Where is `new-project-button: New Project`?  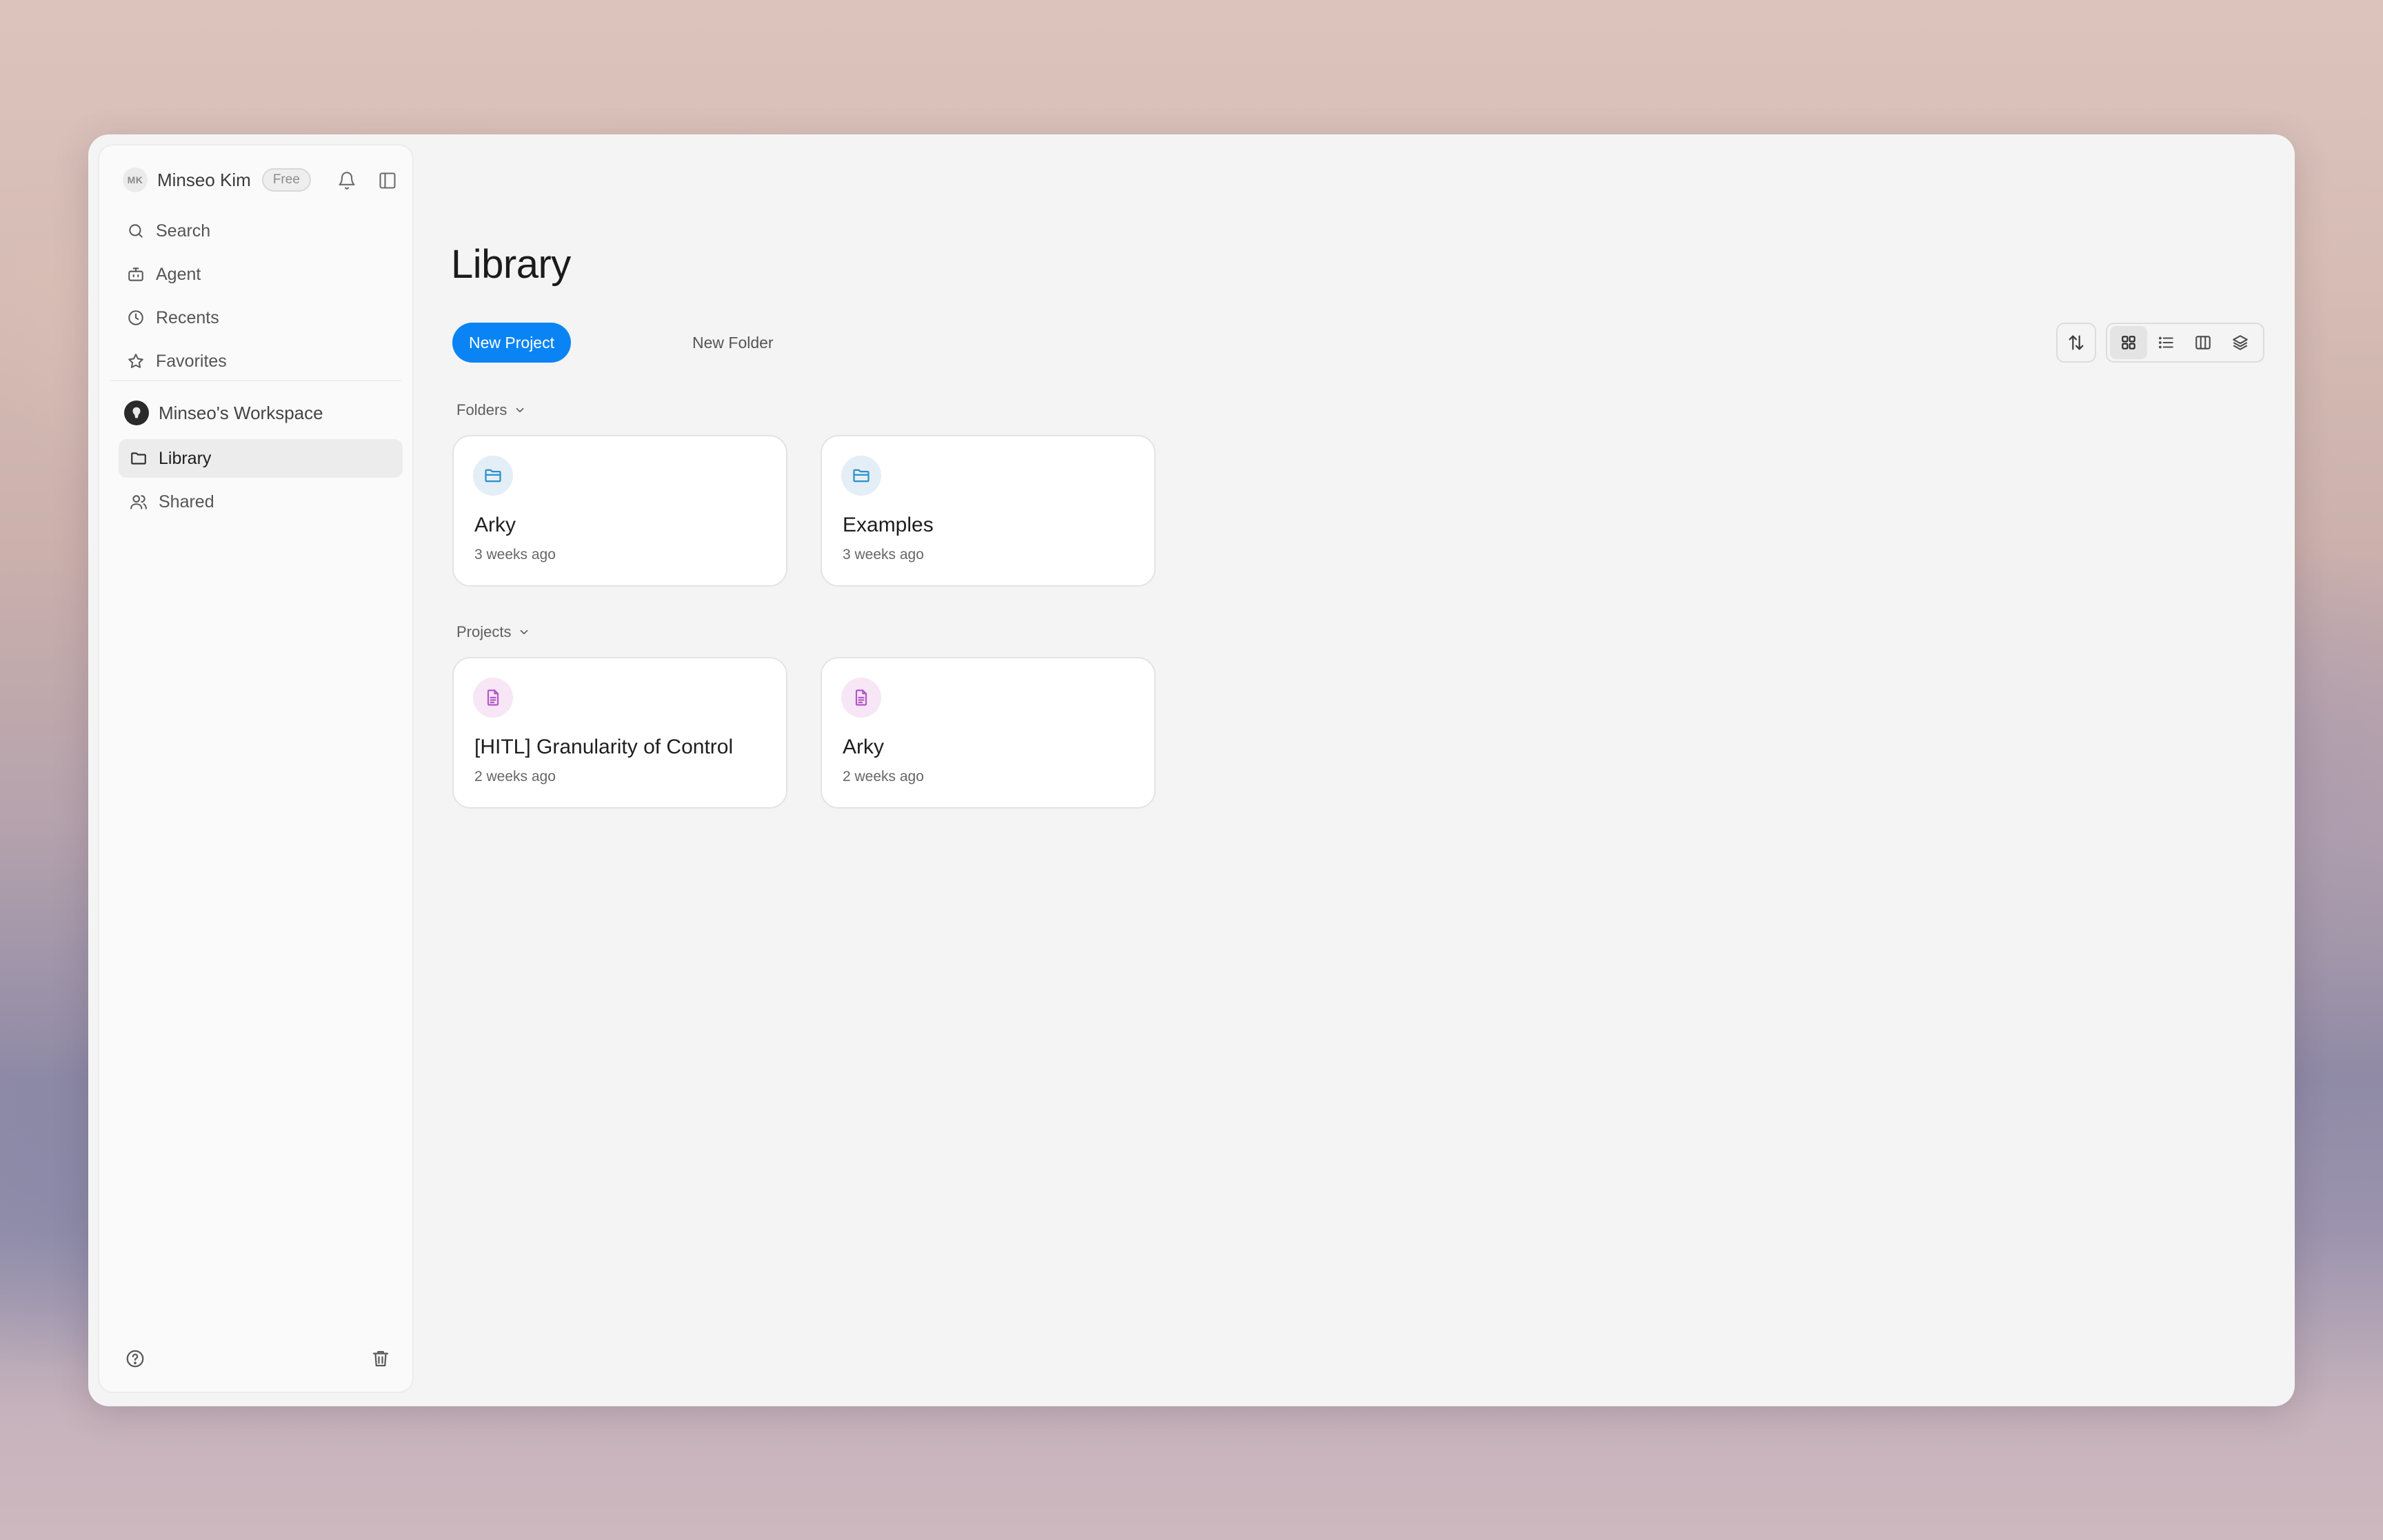
new-project-button: New Project is located at coordinates (511, 343).